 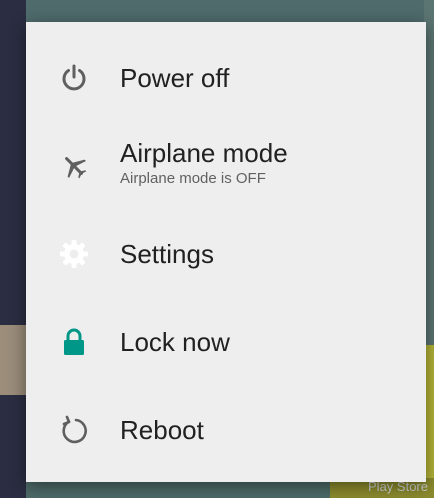 What do you see at coordinates (193, 178) in the screenshot?
I see `airplane-mode-status: Airplane mode is OFF` at bounding box center [193, 178].